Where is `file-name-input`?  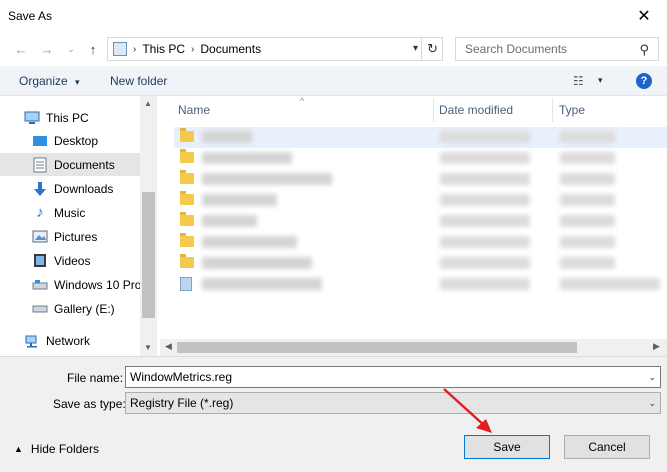
file-name-input is located at coordinates (390, 377).